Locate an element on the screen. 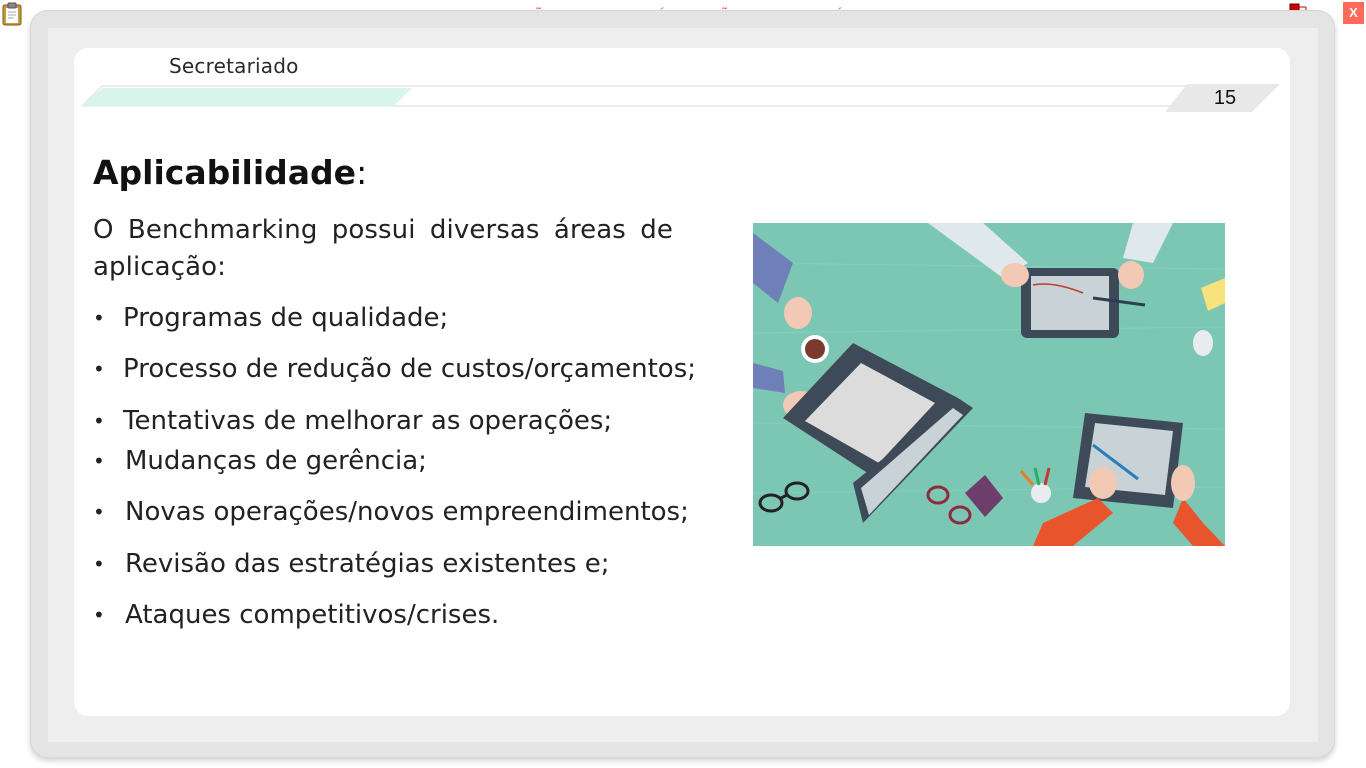  header-bar is located at coordinates (681, 98).